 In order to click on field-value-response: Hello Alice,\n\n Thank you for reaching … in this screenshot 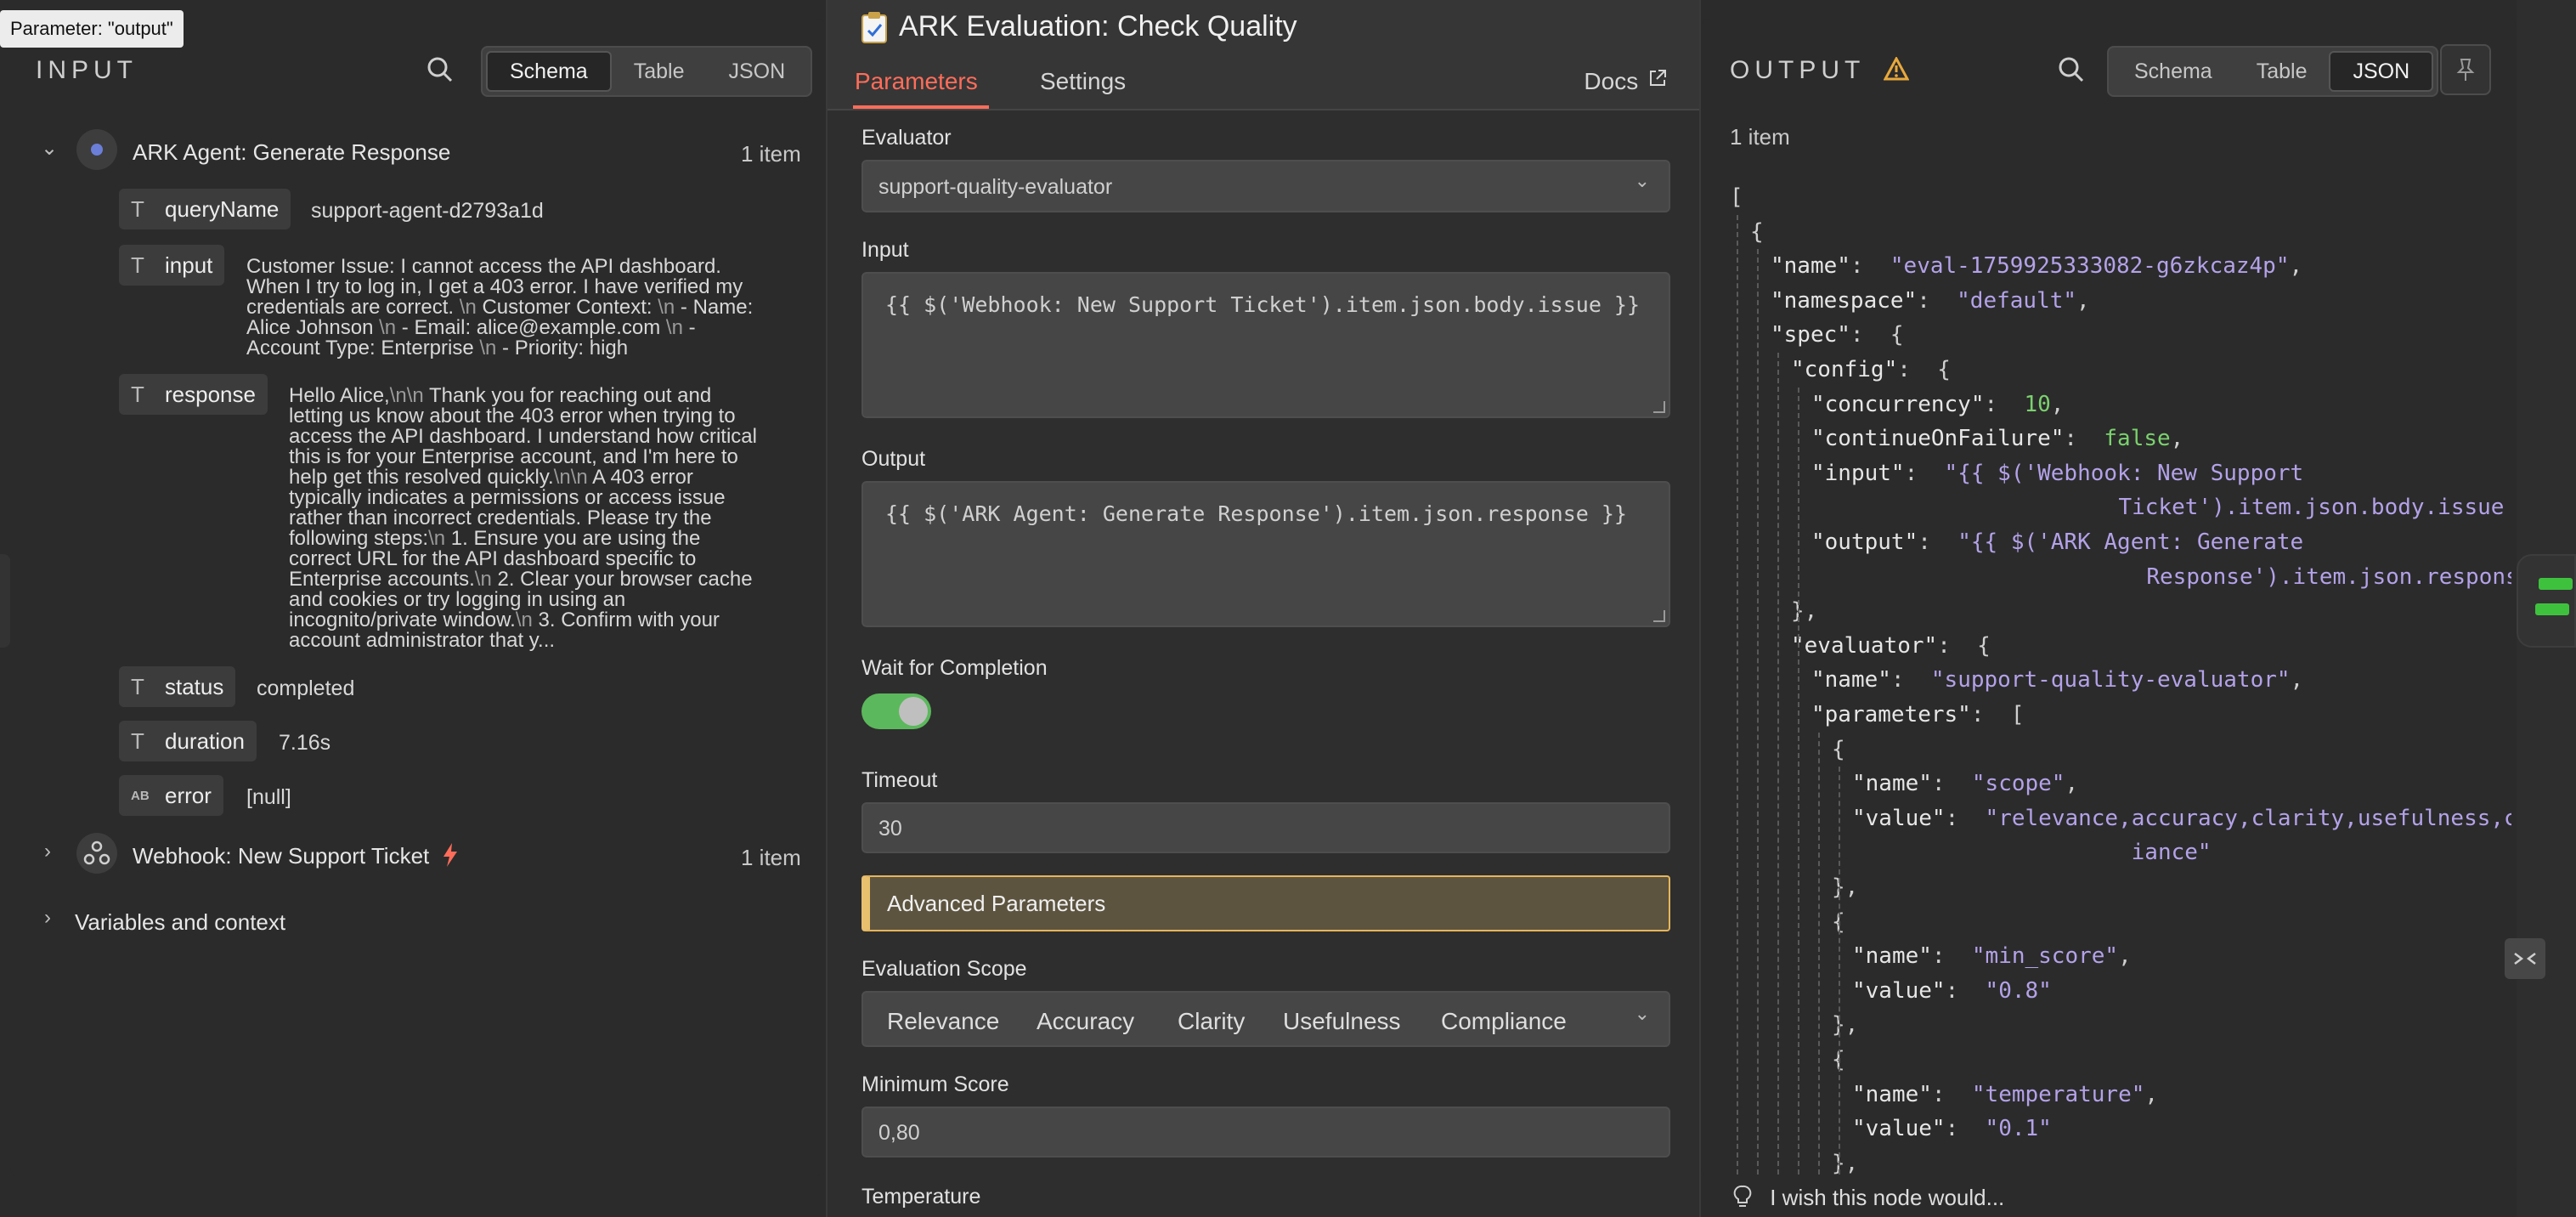, I will do `click(523, 518)`.